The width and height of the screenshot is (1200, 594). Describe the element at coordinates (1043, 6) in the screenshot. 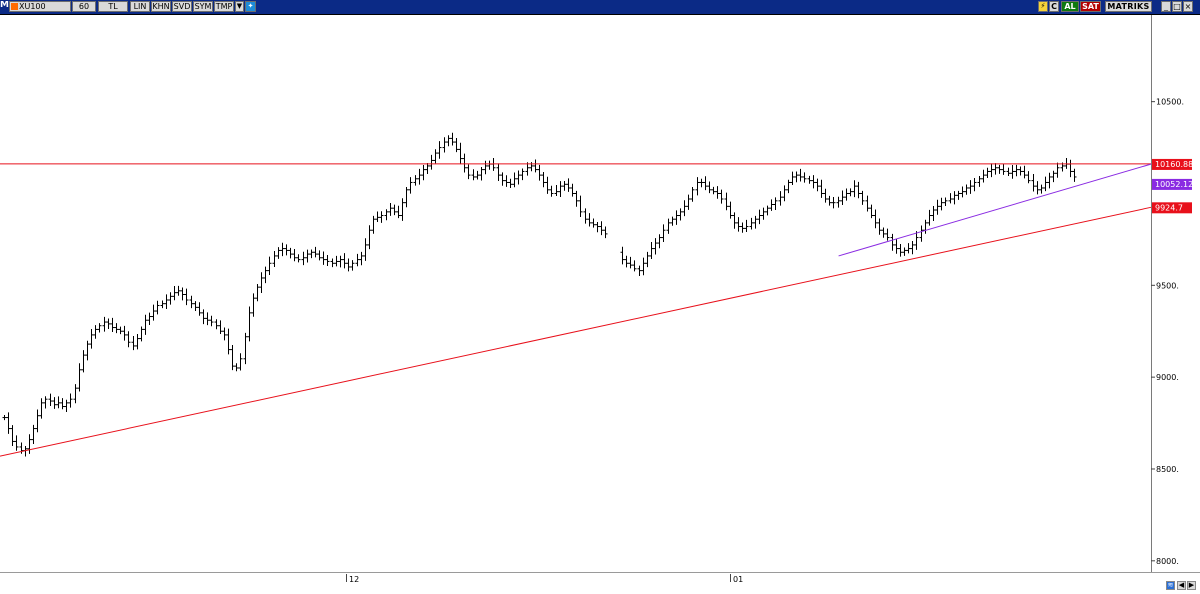

I see `lightning-icon: ⚡` at that location.